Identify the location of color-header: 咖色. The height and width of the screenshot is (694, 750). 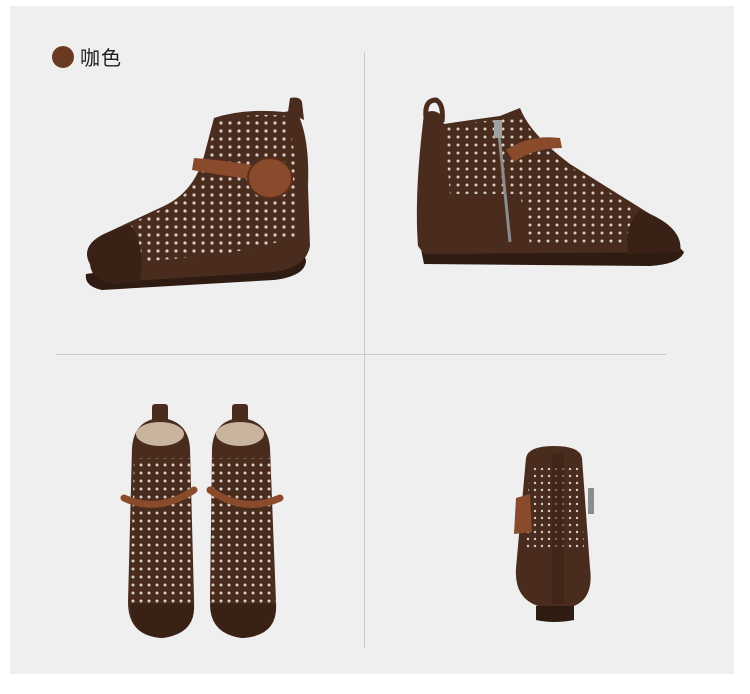
(87, 56).